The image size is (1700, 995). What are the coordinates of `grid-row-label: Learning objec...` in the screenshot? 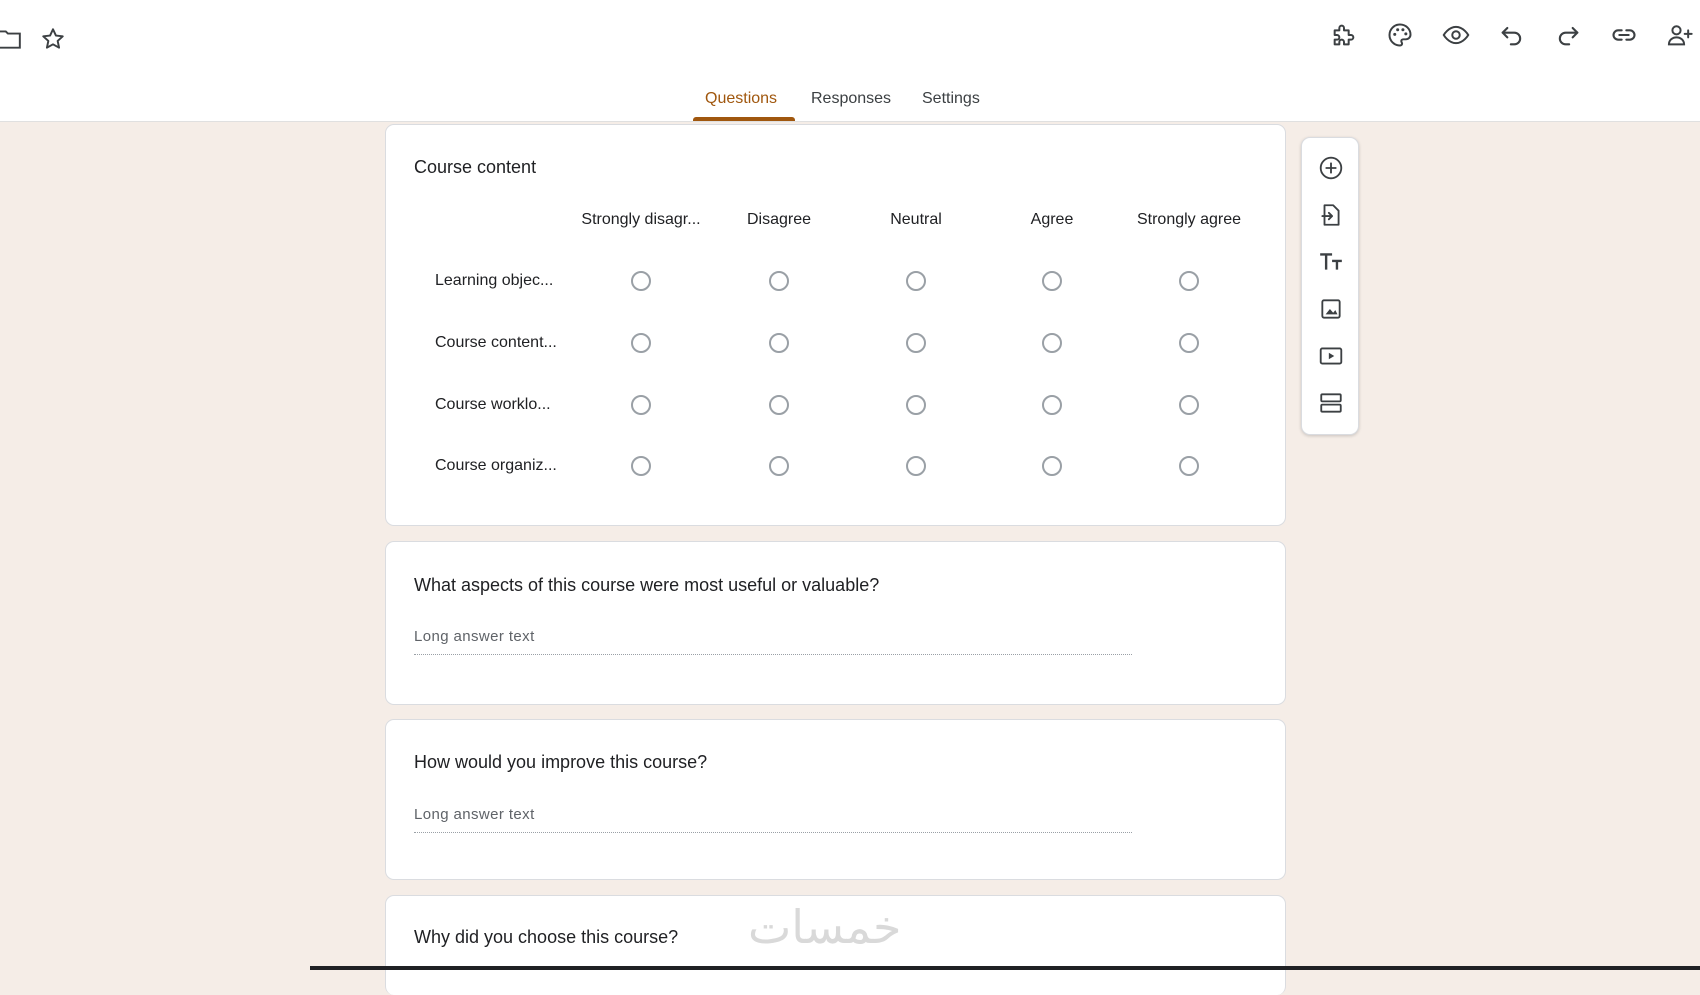 It's located at (494, 280).